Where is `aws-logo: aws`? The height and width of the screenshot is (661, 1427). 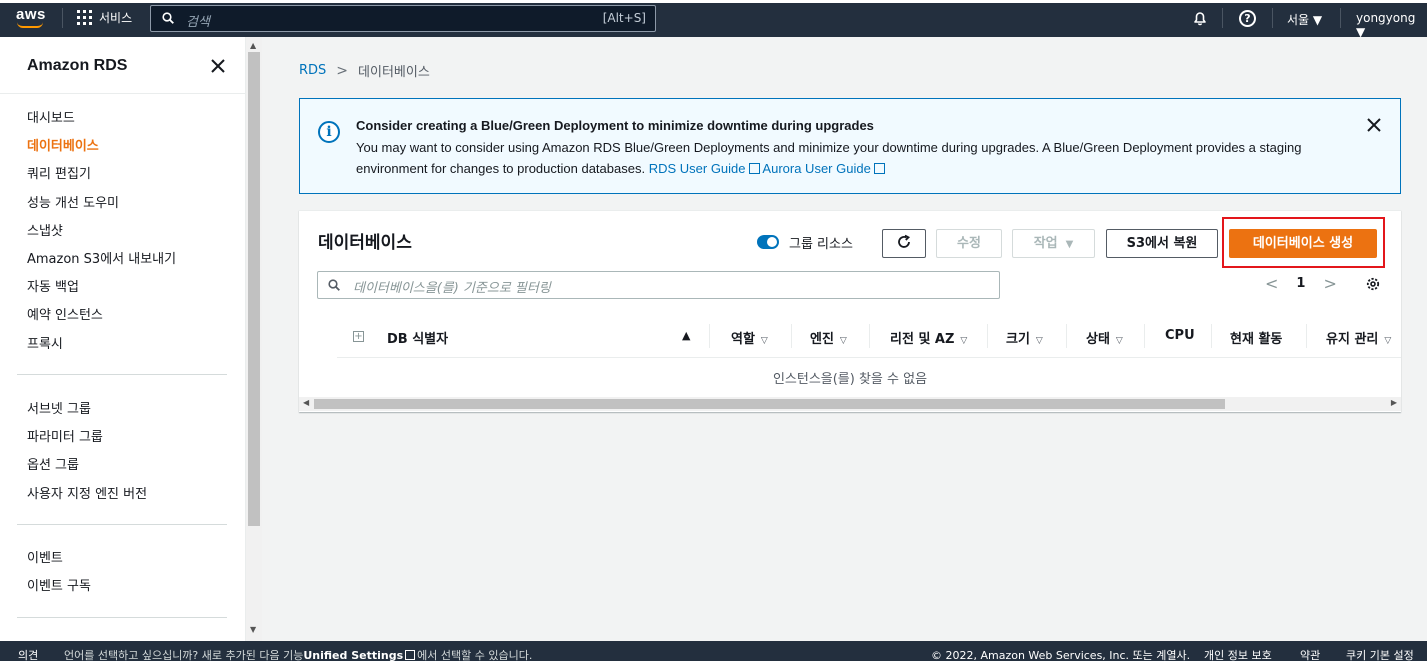 aws-logo: aws is located at coordinates (31, 18).